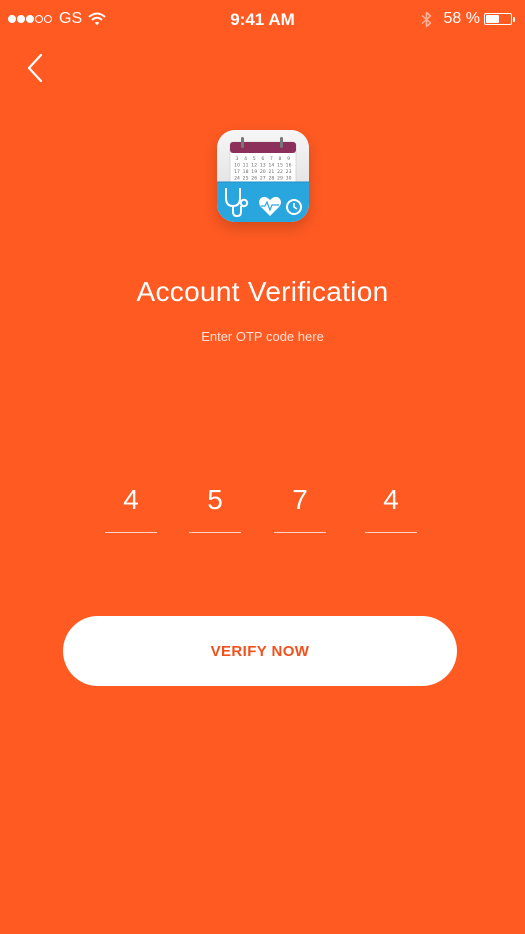  Describe the element at coordinates (237, 172) in the screenshot. I see `calendar-day: 17` at that location.